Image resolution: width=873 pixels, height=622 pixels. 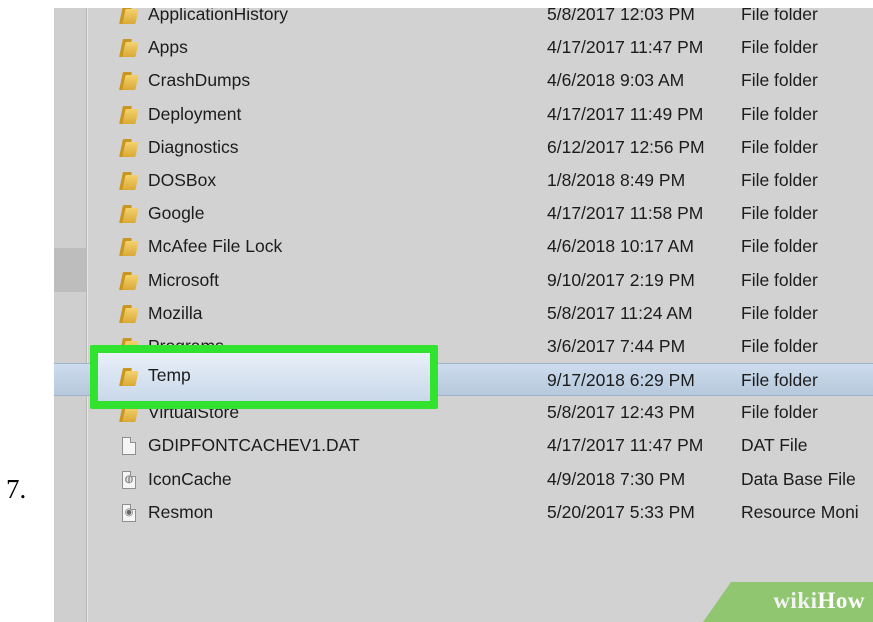 I want to click on file-row: Diagnostics 6/12/2017 12:56 PM File folder, so click(x=463, y=147).